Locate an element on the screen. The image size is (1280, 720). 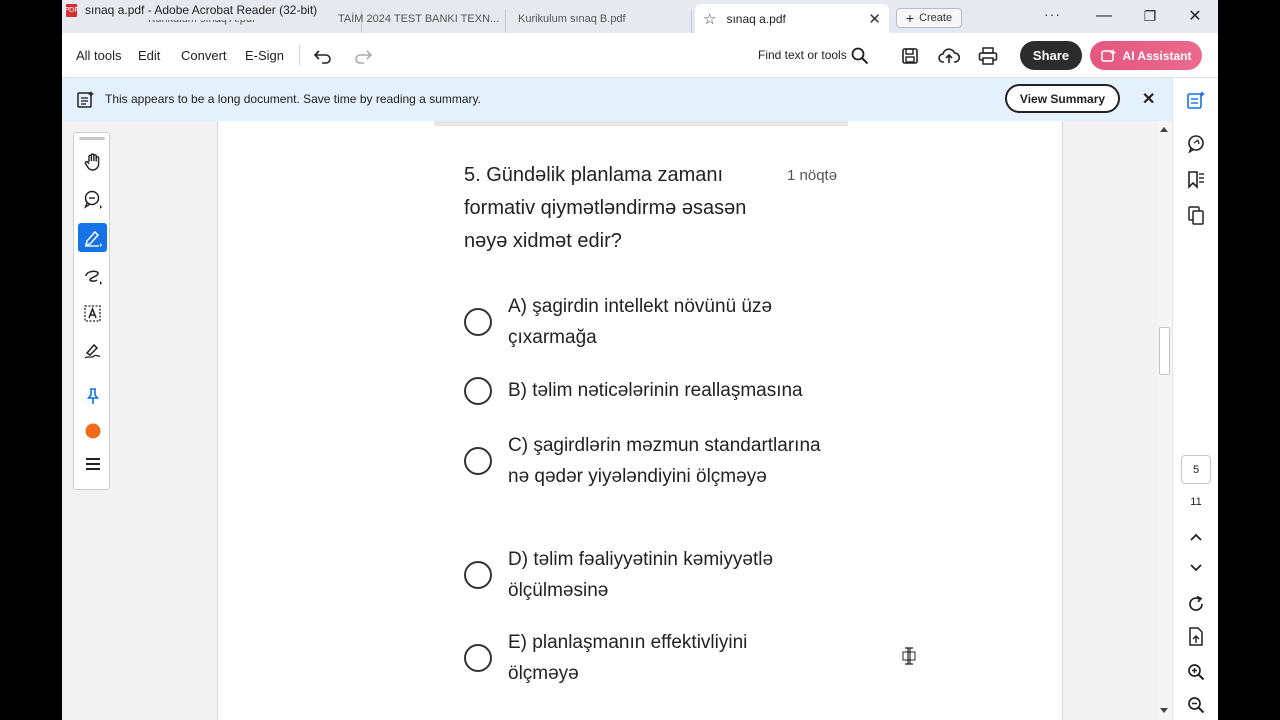
close-tab-icon: ✕ is located at coordinates (874, 19).